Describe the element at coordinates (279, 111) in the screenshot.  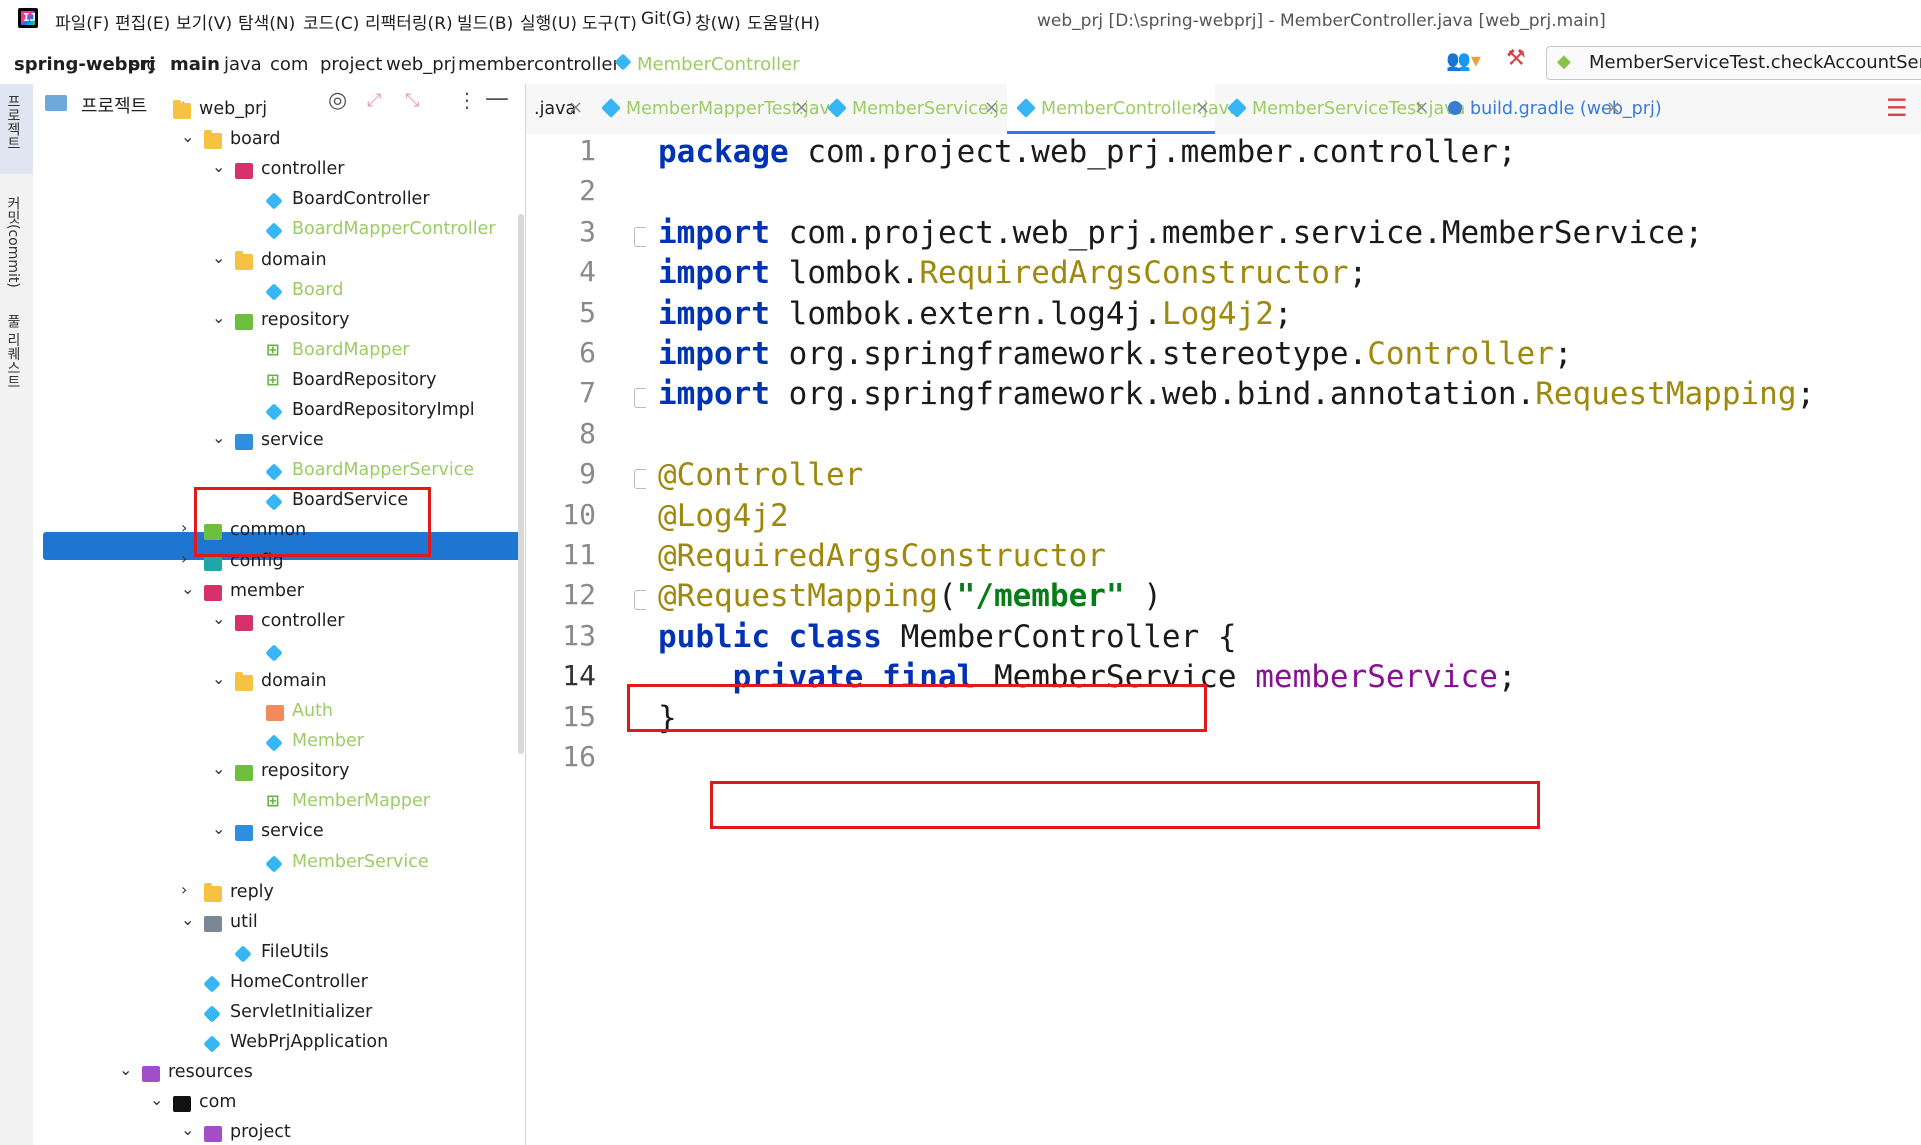
I see `tree-row-web-prj: web_prj` at that location.